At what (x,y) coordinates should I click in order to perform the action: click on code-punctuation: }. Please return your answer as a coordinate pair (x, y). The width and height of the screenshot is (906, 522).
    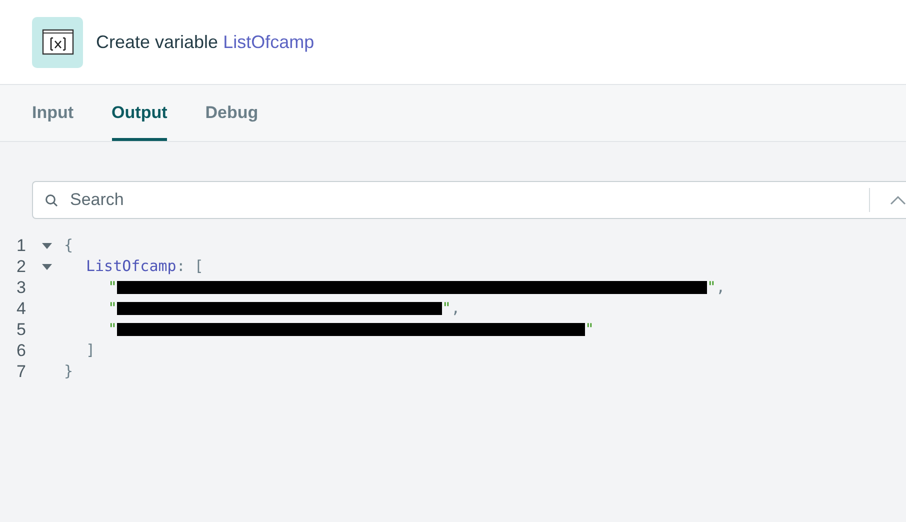
    Looking at the image, I should click on (69, 371).